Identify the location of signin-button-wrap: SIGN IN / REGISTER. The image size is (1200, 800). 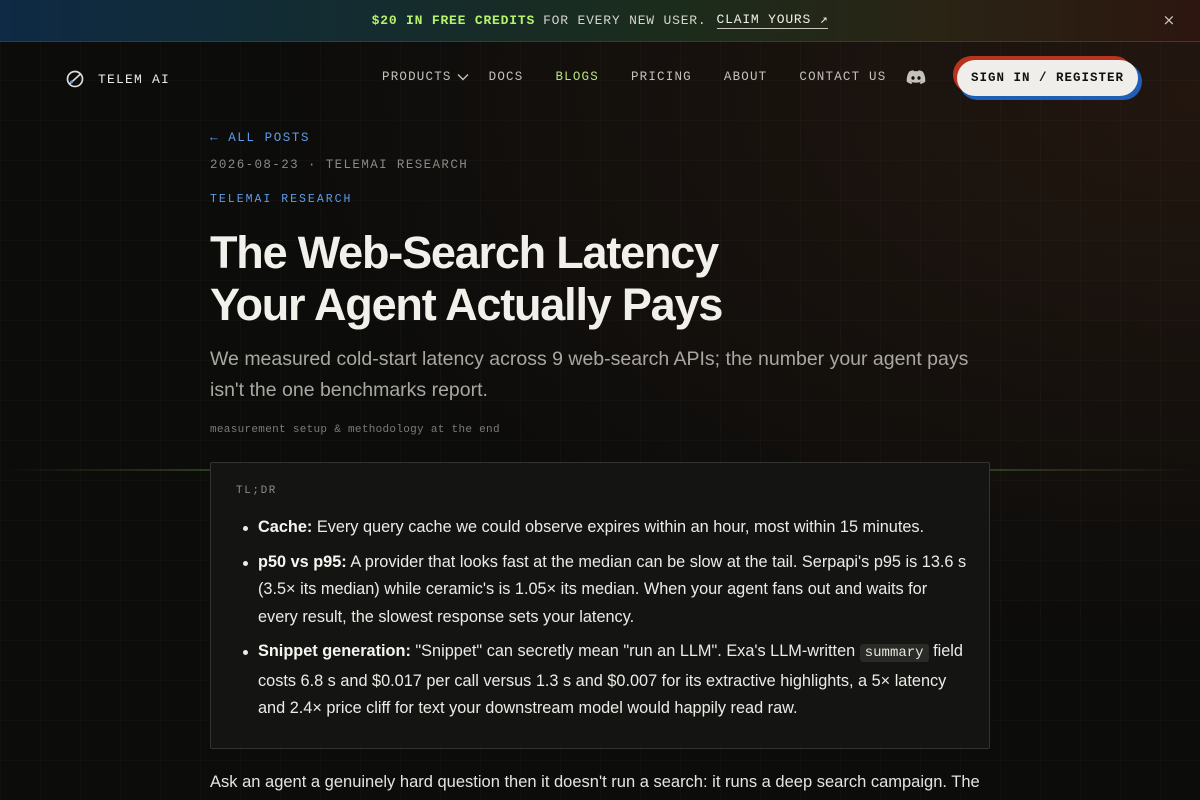
(1048, 78).